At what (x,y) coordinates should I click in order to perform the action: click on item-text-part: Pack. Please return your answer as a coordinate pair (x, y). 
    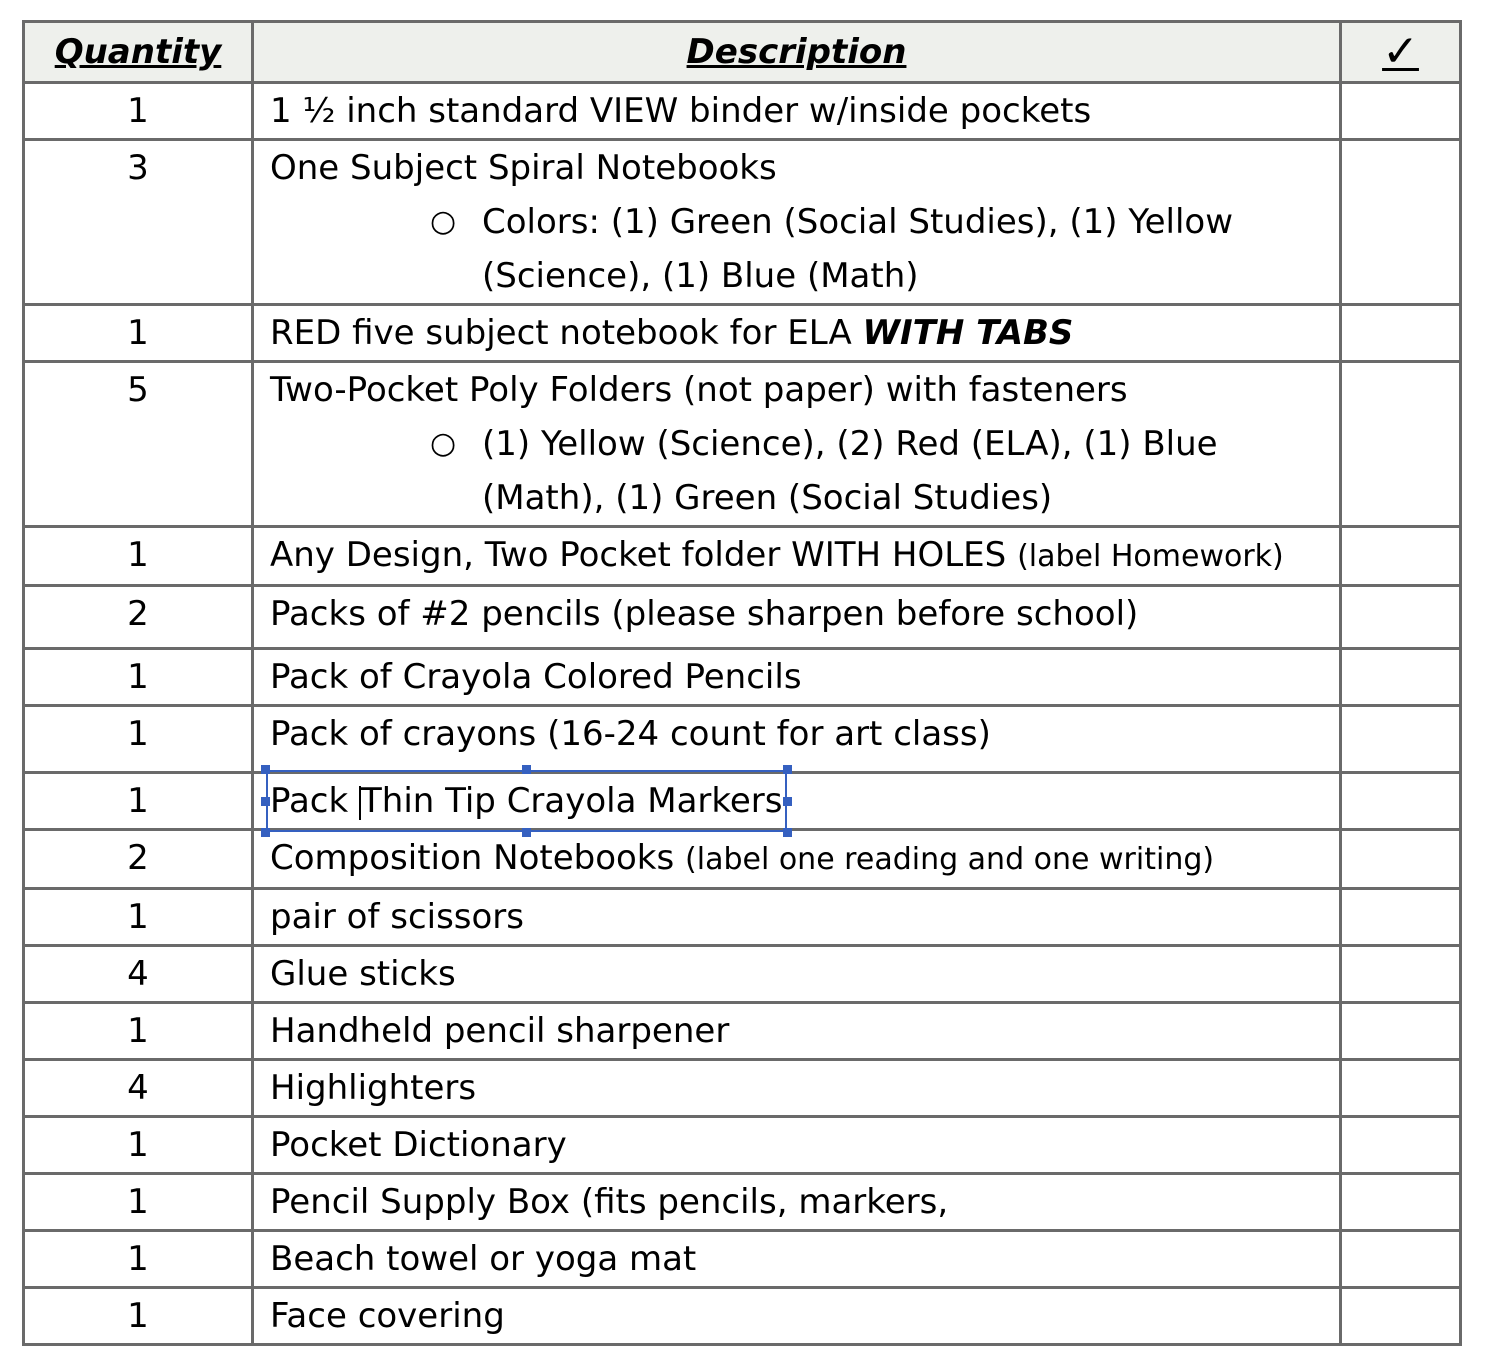
    Looking at the image, I should click on (315, 801).